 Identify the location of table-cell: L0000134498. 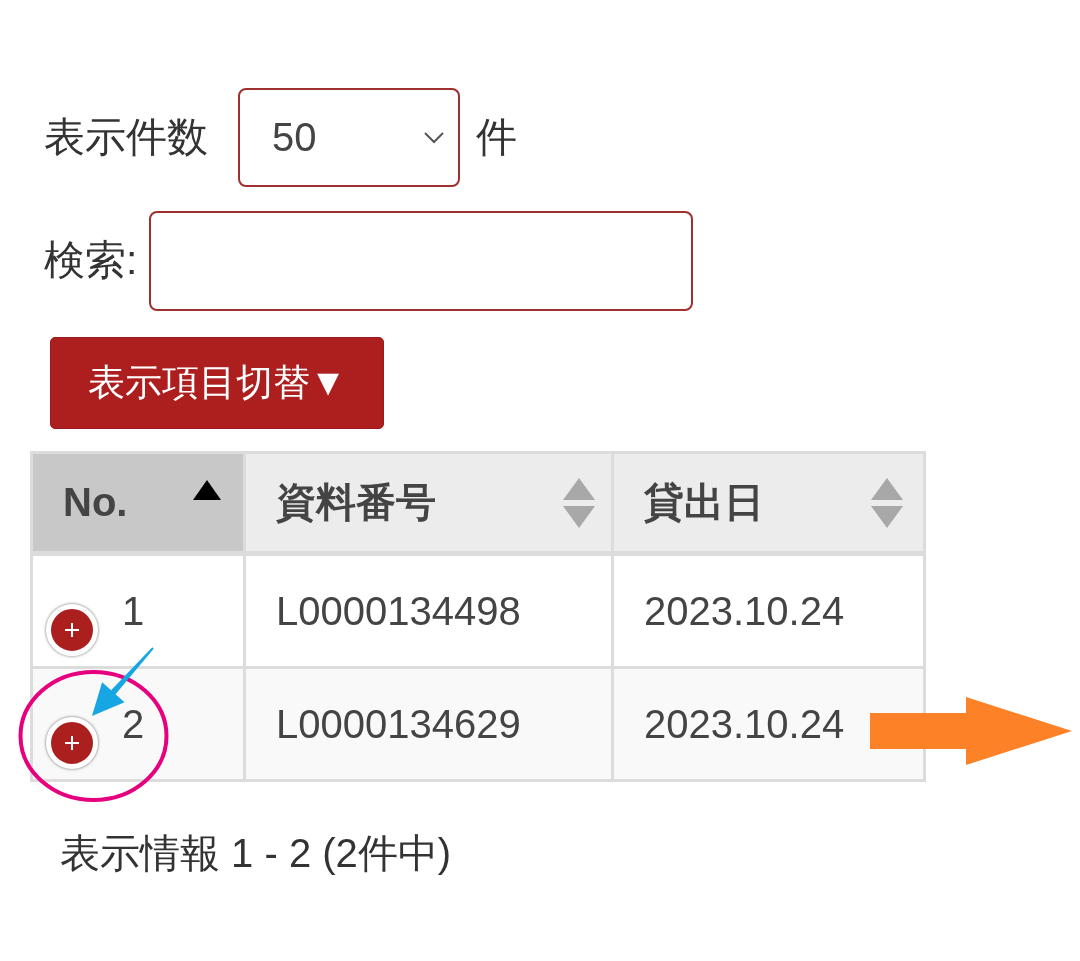
(428, 611).